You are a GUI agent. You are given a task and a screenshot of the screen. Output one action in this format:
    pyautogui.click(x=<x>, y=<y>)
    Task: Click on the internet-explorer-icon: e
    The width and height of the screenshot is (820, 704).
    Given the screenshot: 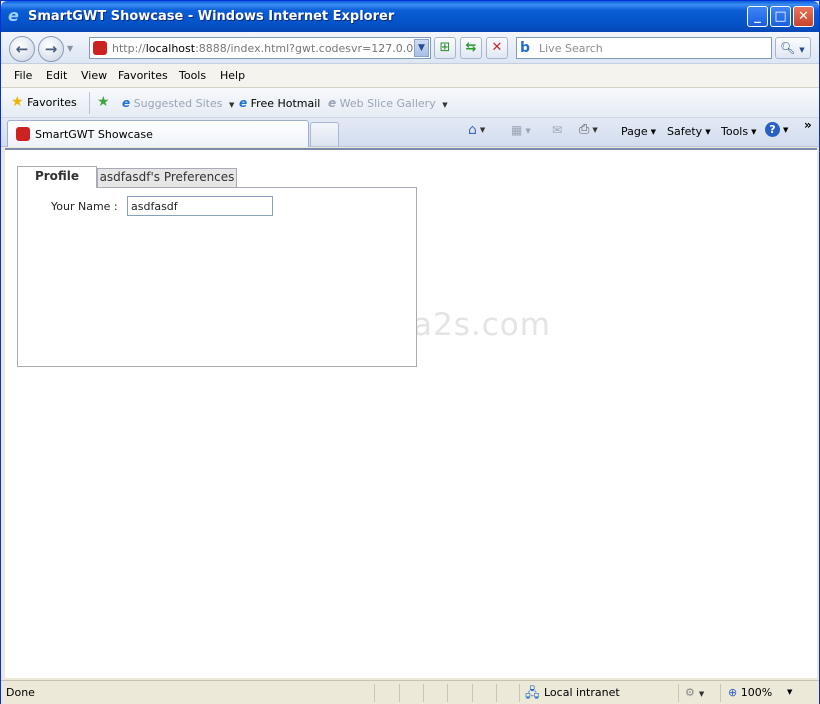 What is the action you would take?
    pyautogui.click(x=13, y=15)
    